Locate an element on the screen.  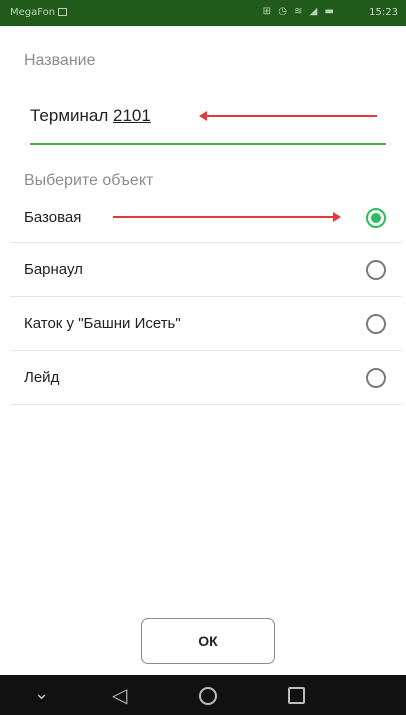
list-item: Базовая is located at coordinates (206, 218).